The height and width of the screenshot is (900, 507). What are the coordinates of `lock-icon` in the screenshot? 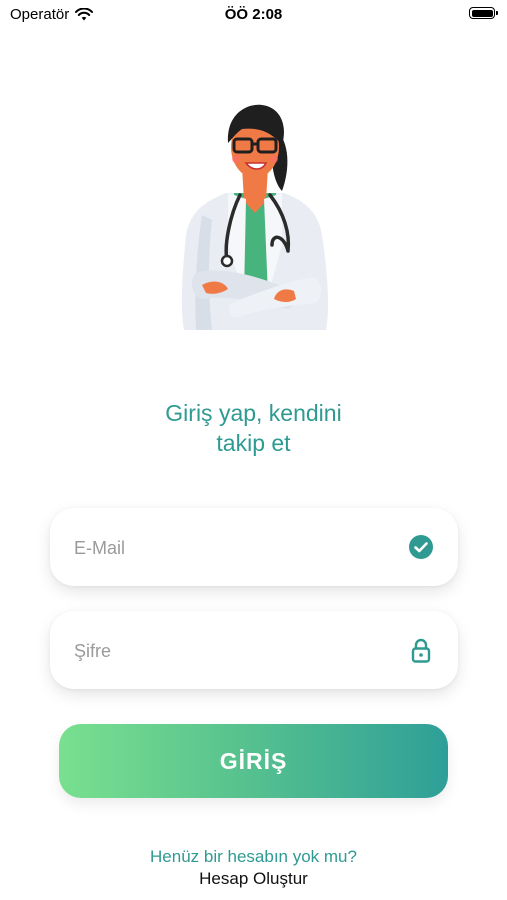 It's located at (421, 650).